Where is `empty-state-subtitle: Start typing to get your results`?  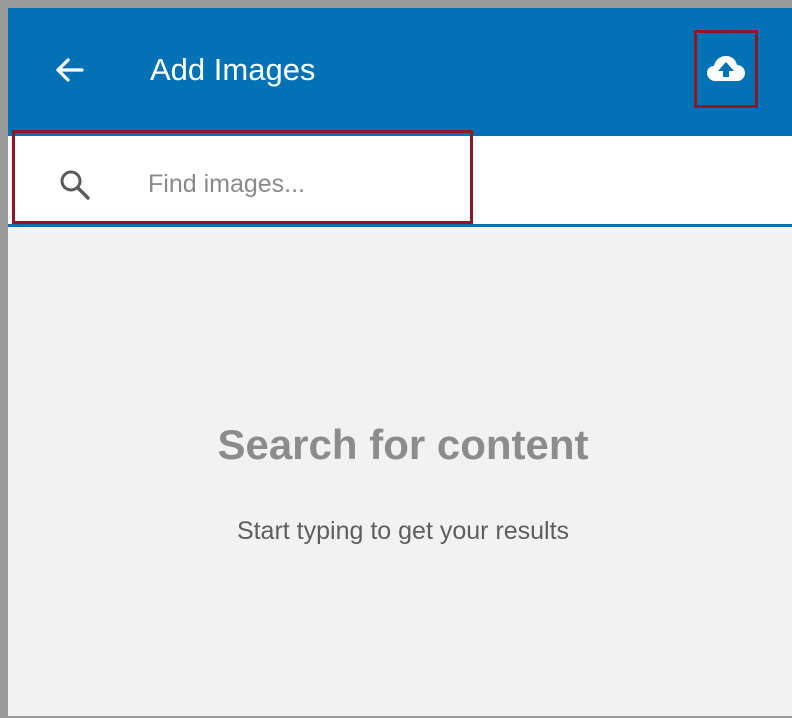 empty-state-subtitle: Start typing to get your results is located at coordinates (403, 531).